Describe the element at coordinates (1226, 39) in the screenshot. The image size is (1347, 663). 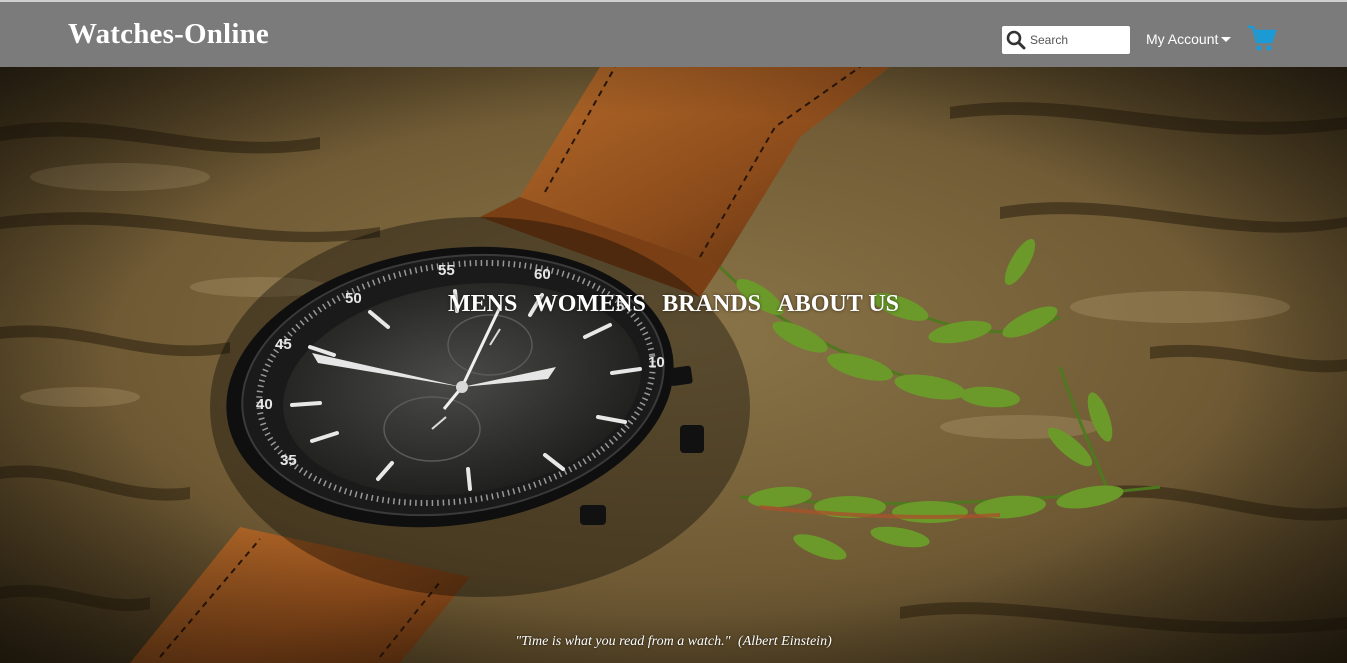
I see `caret-down-icon` at that location.